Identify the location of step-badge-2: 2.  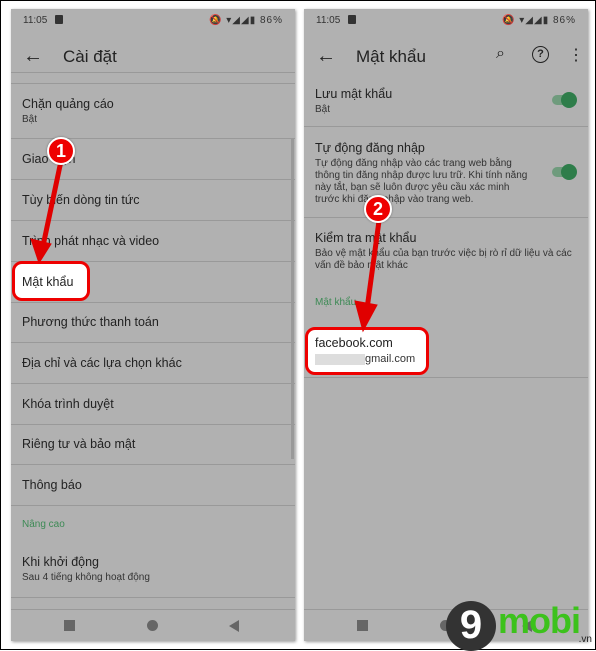
(378, 209).